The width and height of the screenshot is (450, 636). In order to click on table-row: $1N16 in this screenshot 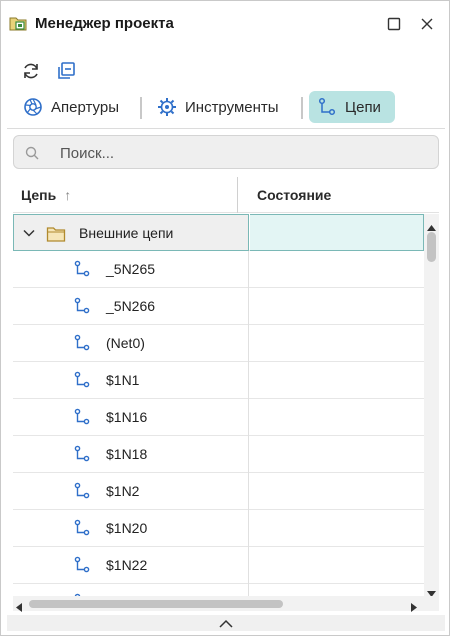, I will do `click(218, 417)`.